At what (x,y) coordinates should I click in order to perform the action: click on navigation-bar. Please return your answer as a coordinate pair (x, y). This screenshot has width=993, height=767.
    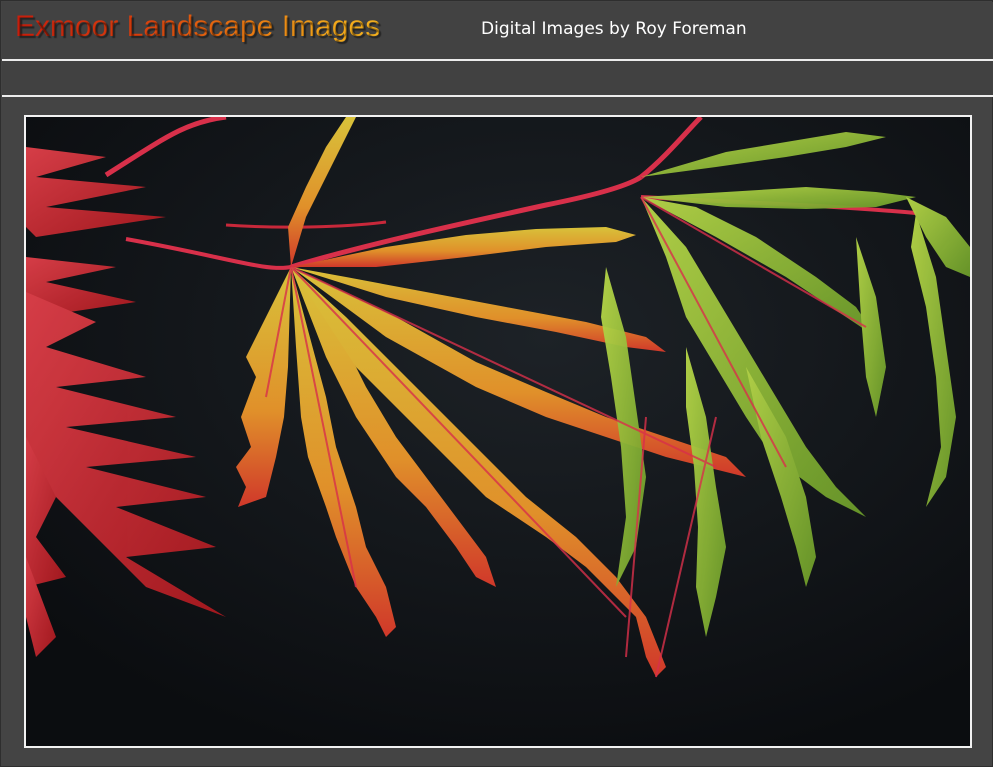
    Looking at the image, I should click on (497, 78).